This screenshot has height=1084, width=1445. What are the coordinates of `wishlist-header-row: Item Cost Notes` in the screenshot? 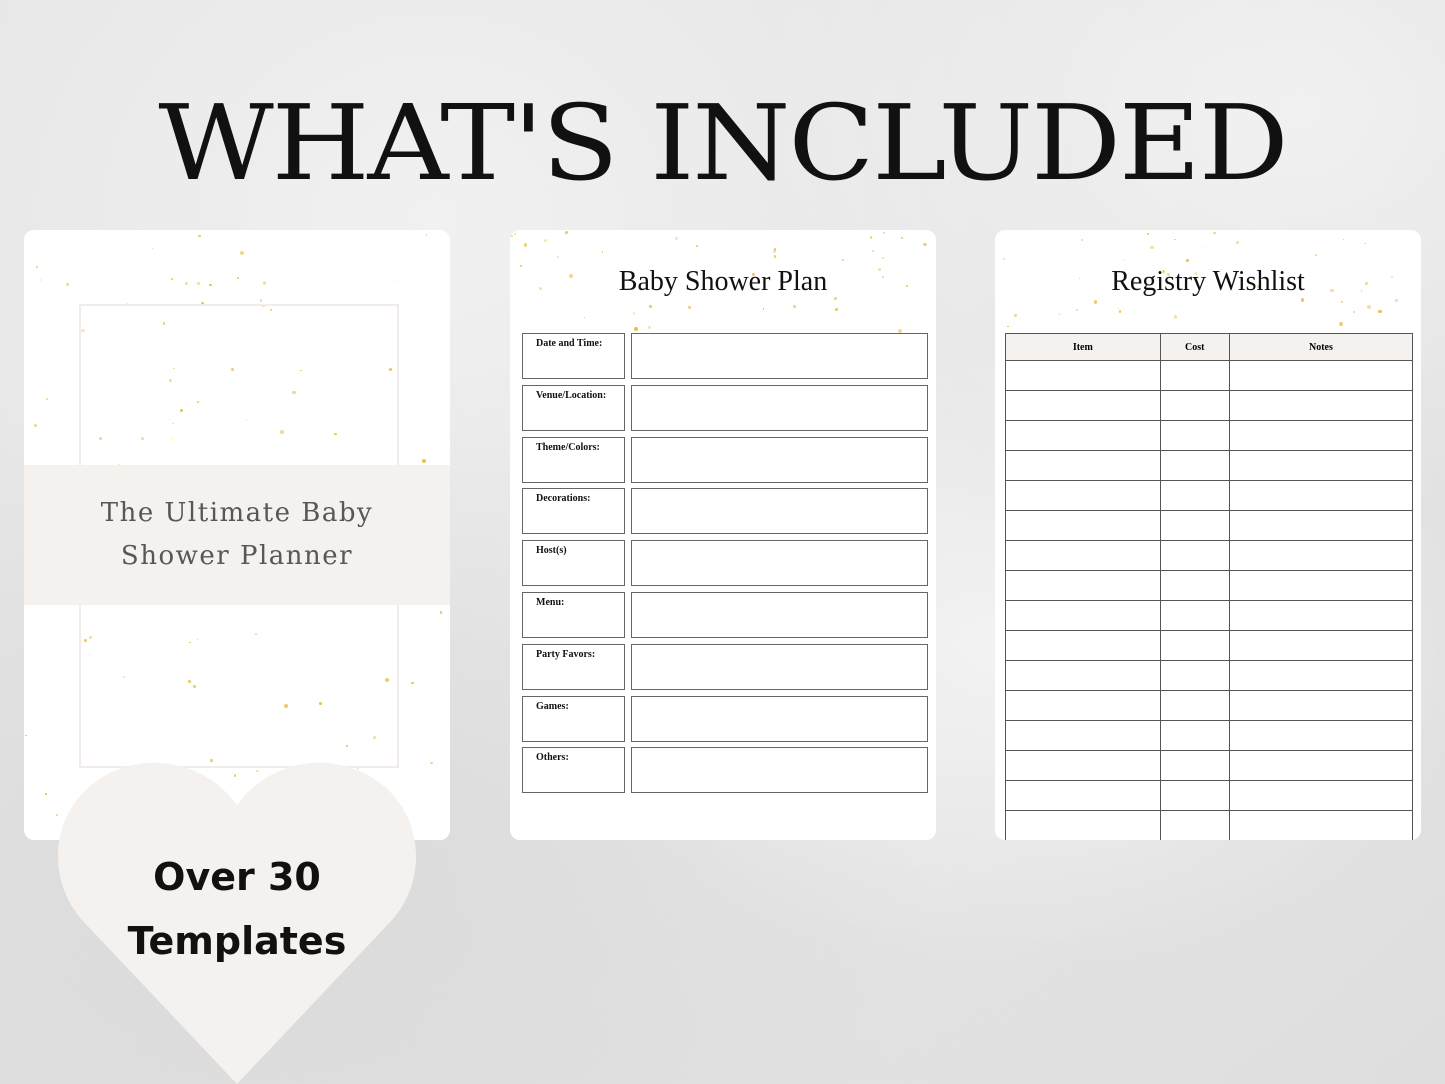 It's located at (1209, 347).